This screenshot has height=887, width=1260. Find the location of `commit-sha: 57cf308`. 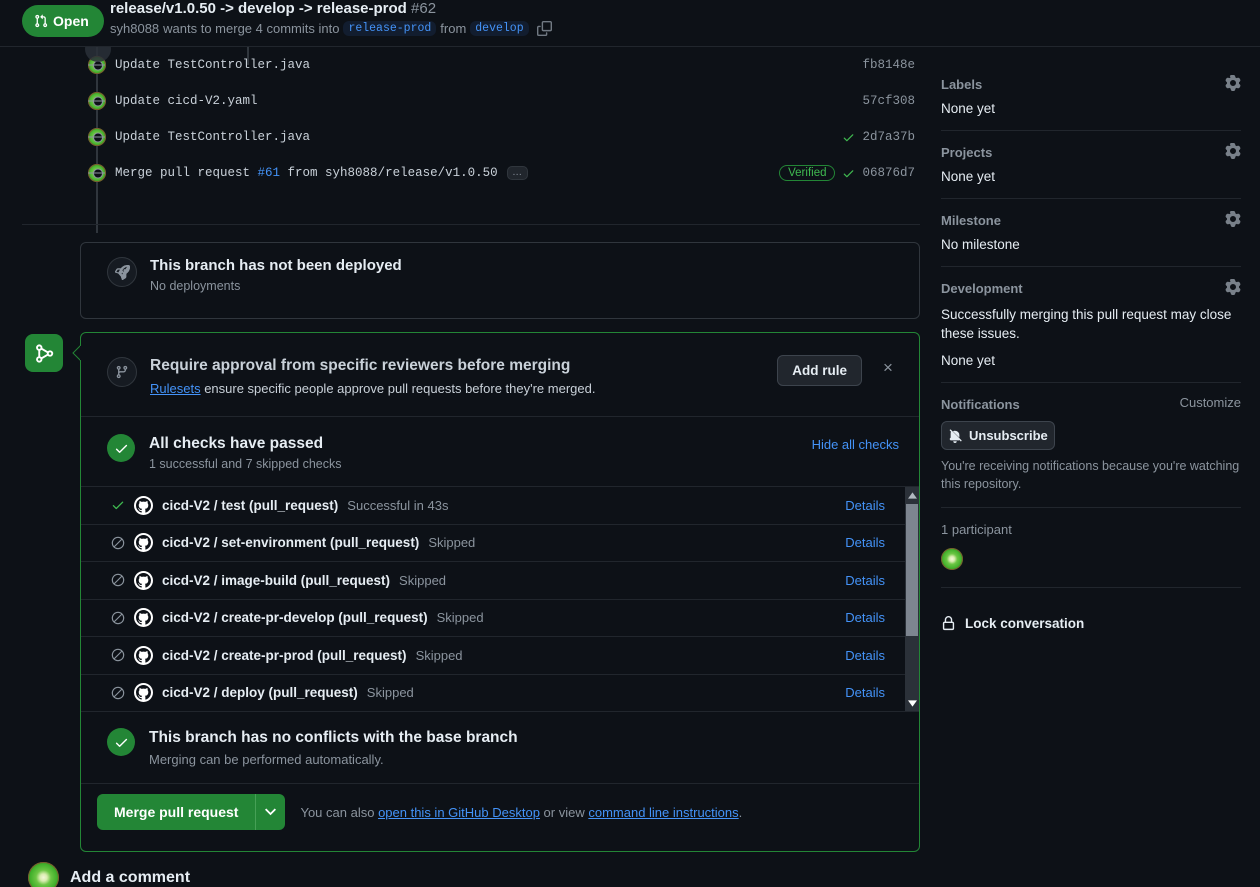

commit-sha: 57cf308 is located at coordinates (888, 101).